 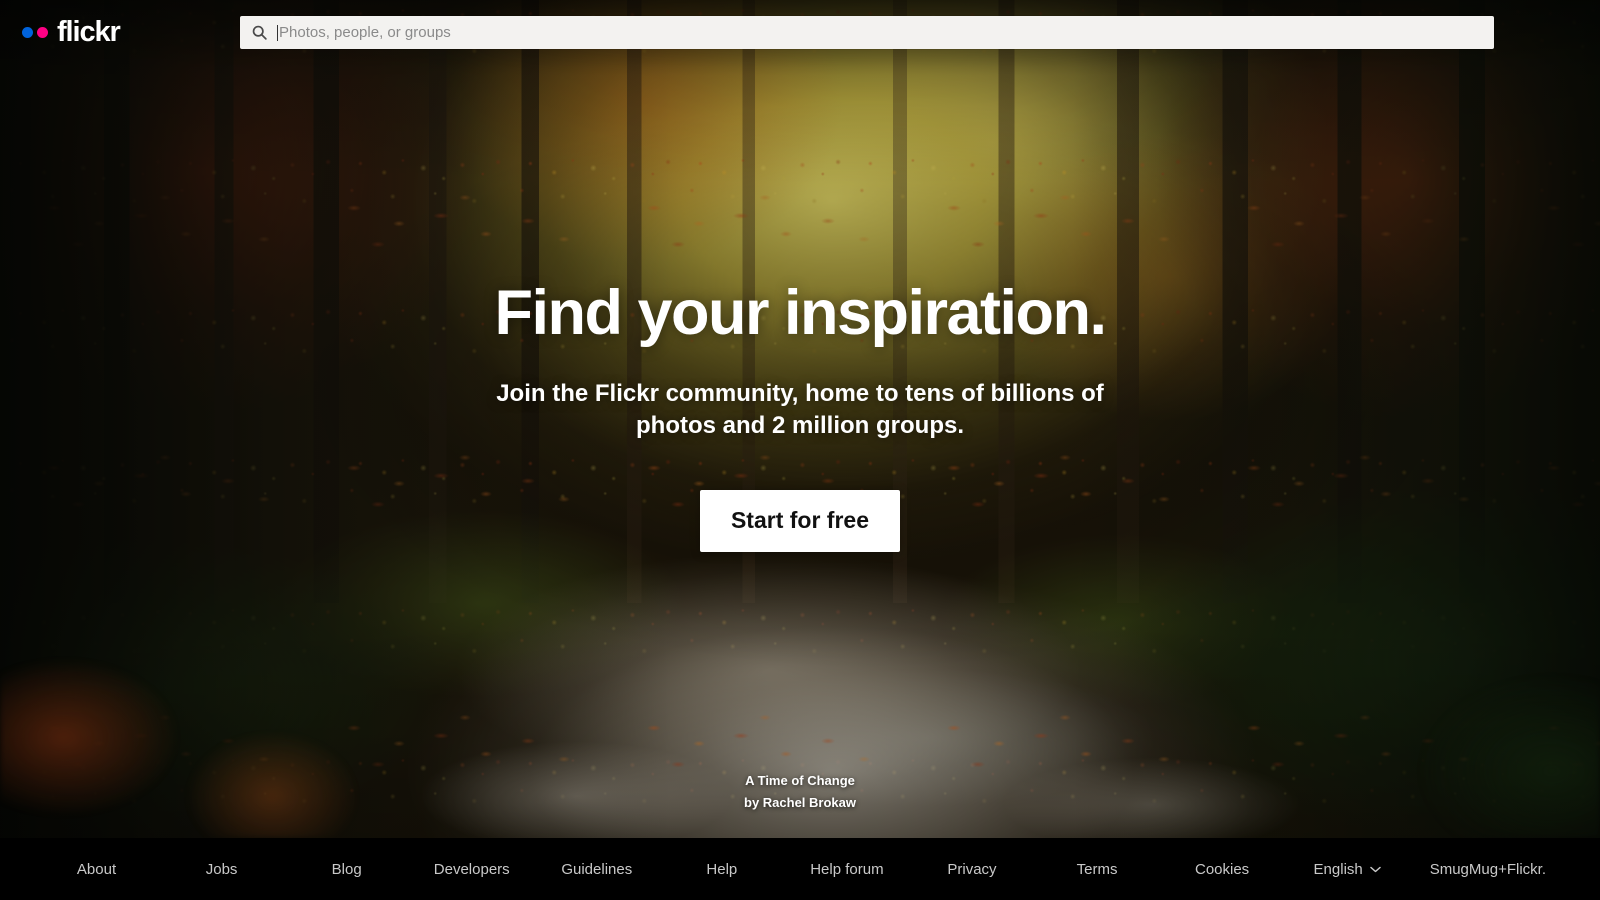 What do you see at coordinates (800, 520) in the screenshot?
I see `start-for-free-button: Start for free` at bounding box center [800, 520].